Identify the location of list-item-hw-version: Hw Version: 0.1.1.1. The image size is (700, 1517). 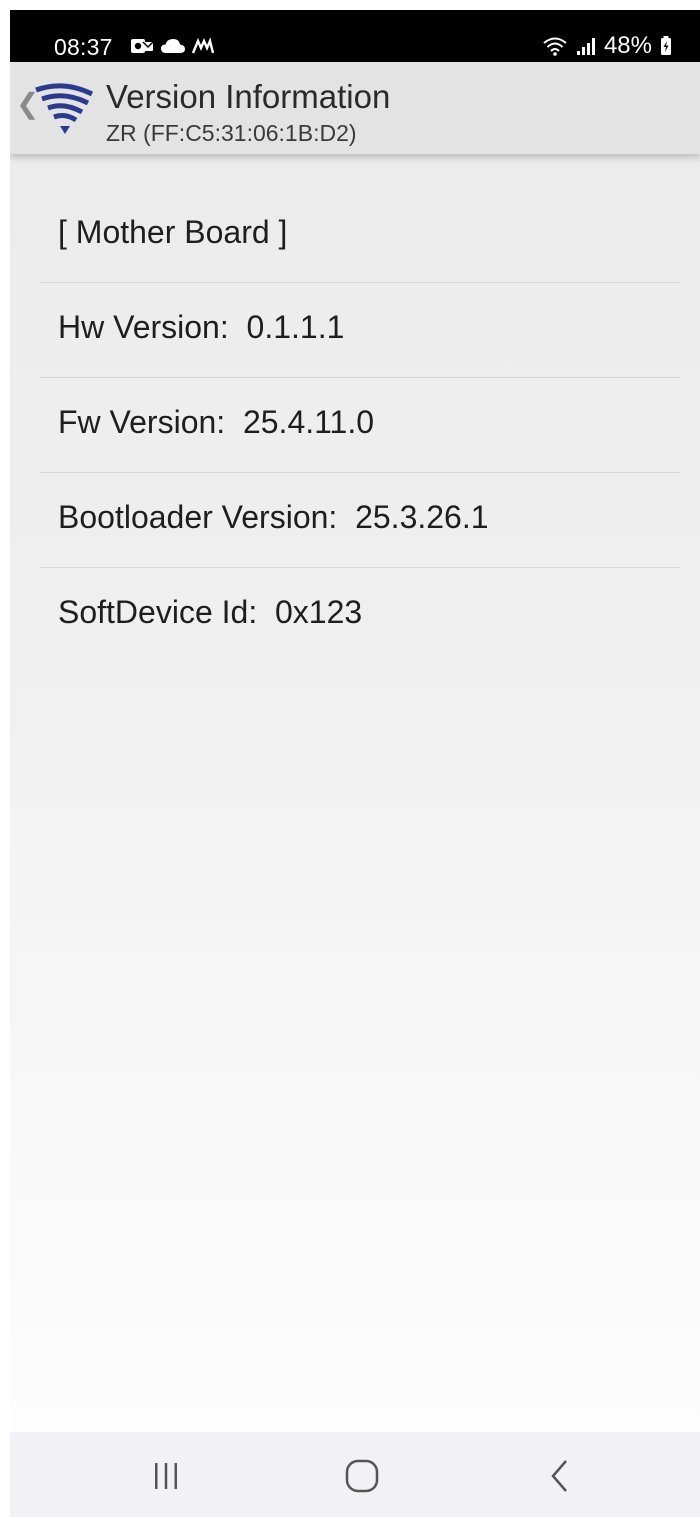
(360, 330).